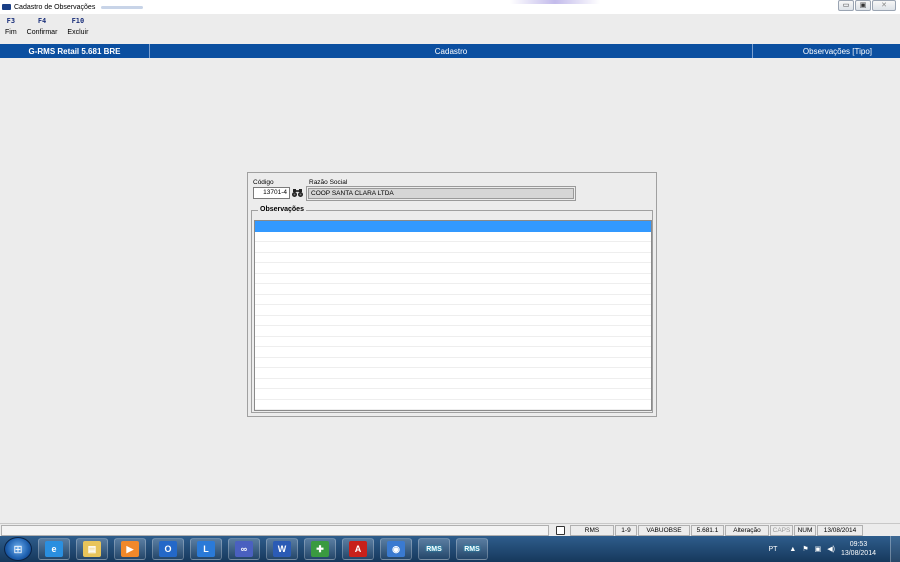 This screenshot has height=562, width=900. I want to click on f4-confirmar-button: F4 Confirmar, so click(42, 29).